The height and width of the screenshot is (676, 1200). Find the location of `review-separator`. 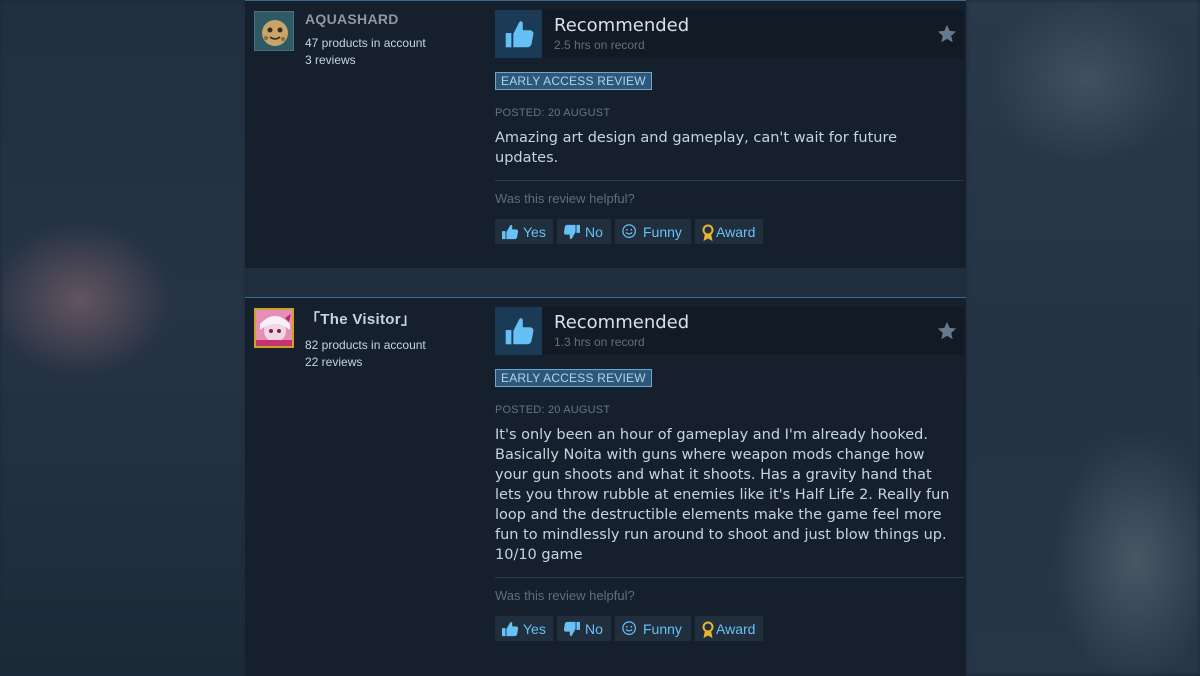

review-separator is located at coordinates (605, 282).